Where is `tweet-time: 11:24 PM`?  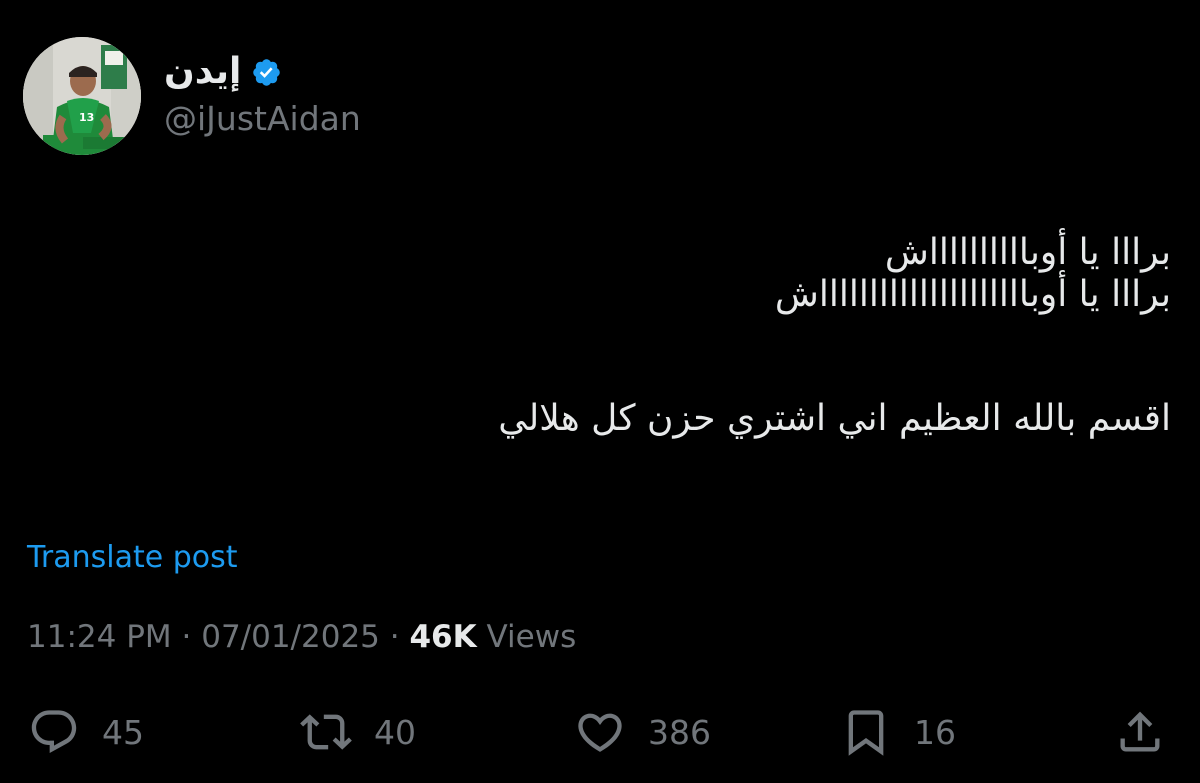
tweet-time: 11:24 PM is located at coordinates (99, 637).